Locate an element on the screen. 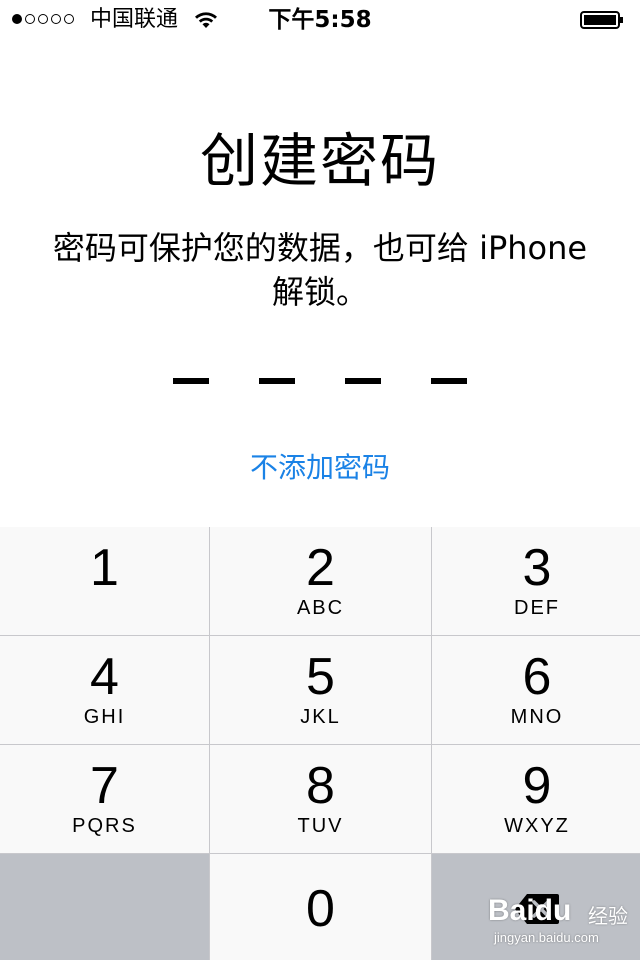 The width and height of the screenshot is (640, 960). key-7: 7 PQRS is located at coordinates (104, 799).